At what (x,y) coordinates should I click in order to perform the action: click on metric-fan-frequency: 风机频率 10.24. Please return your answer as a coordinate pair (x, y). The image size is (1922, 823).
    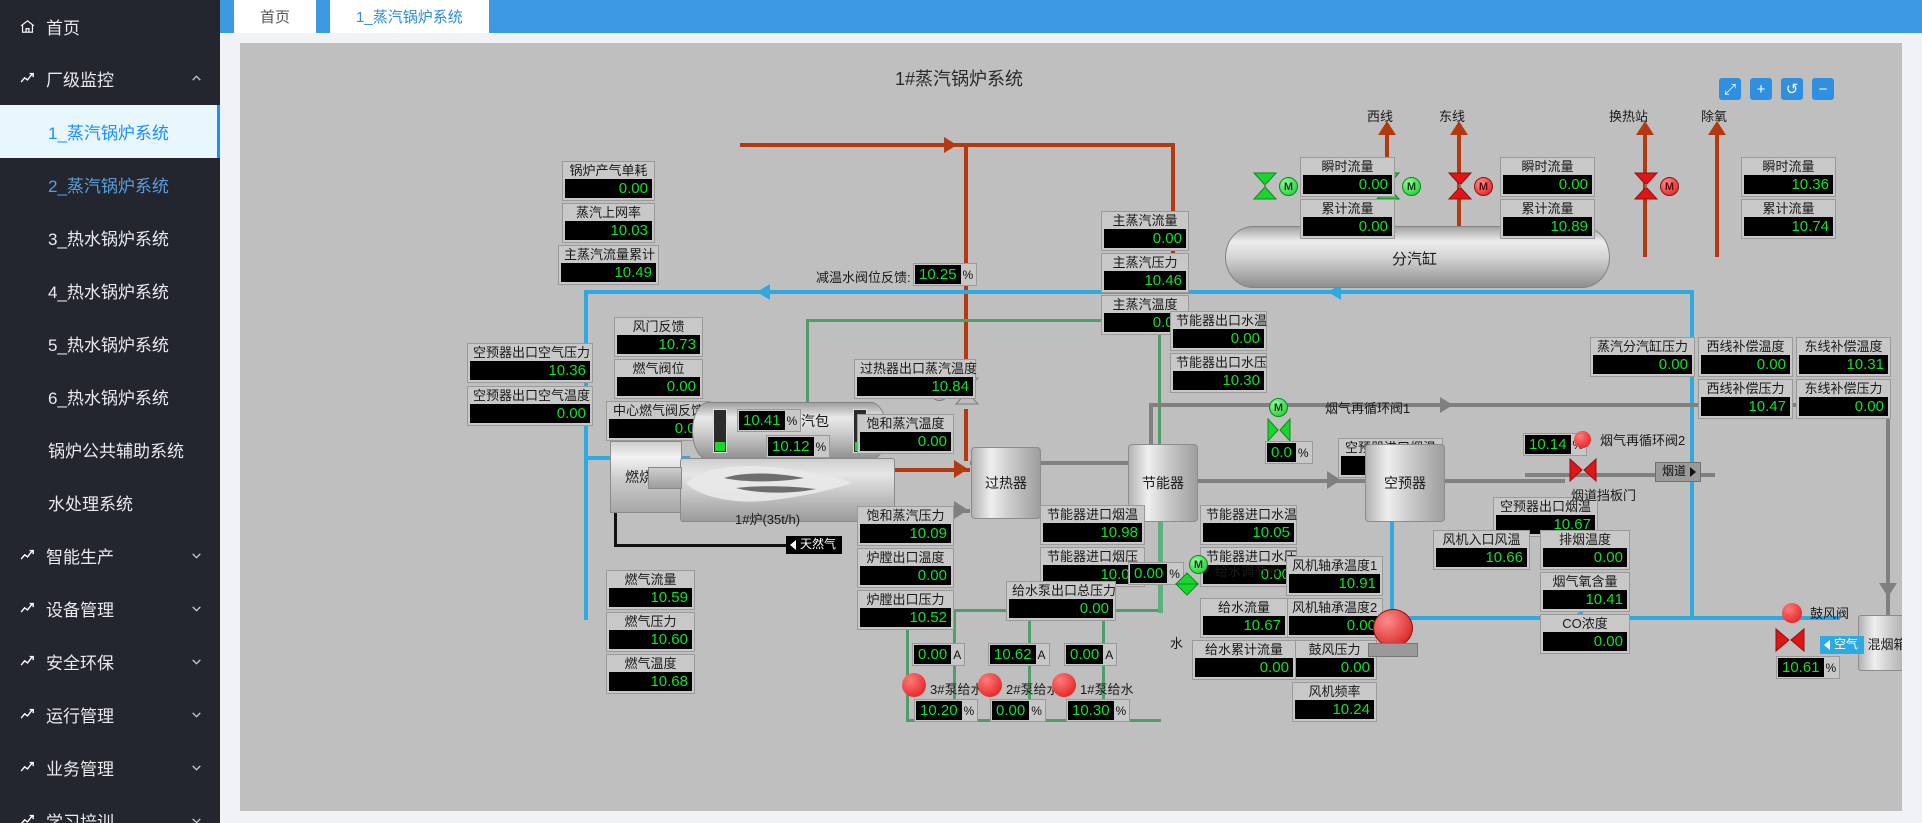
    Looking at the image, I should click on (1334, 702).